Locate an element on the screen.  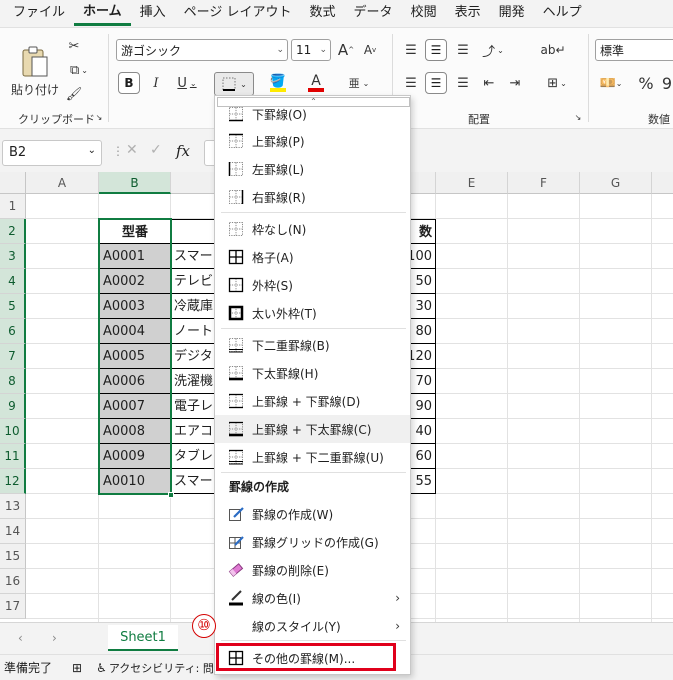
menu-tab-8: 開発 is located at coordinates (512, 13).